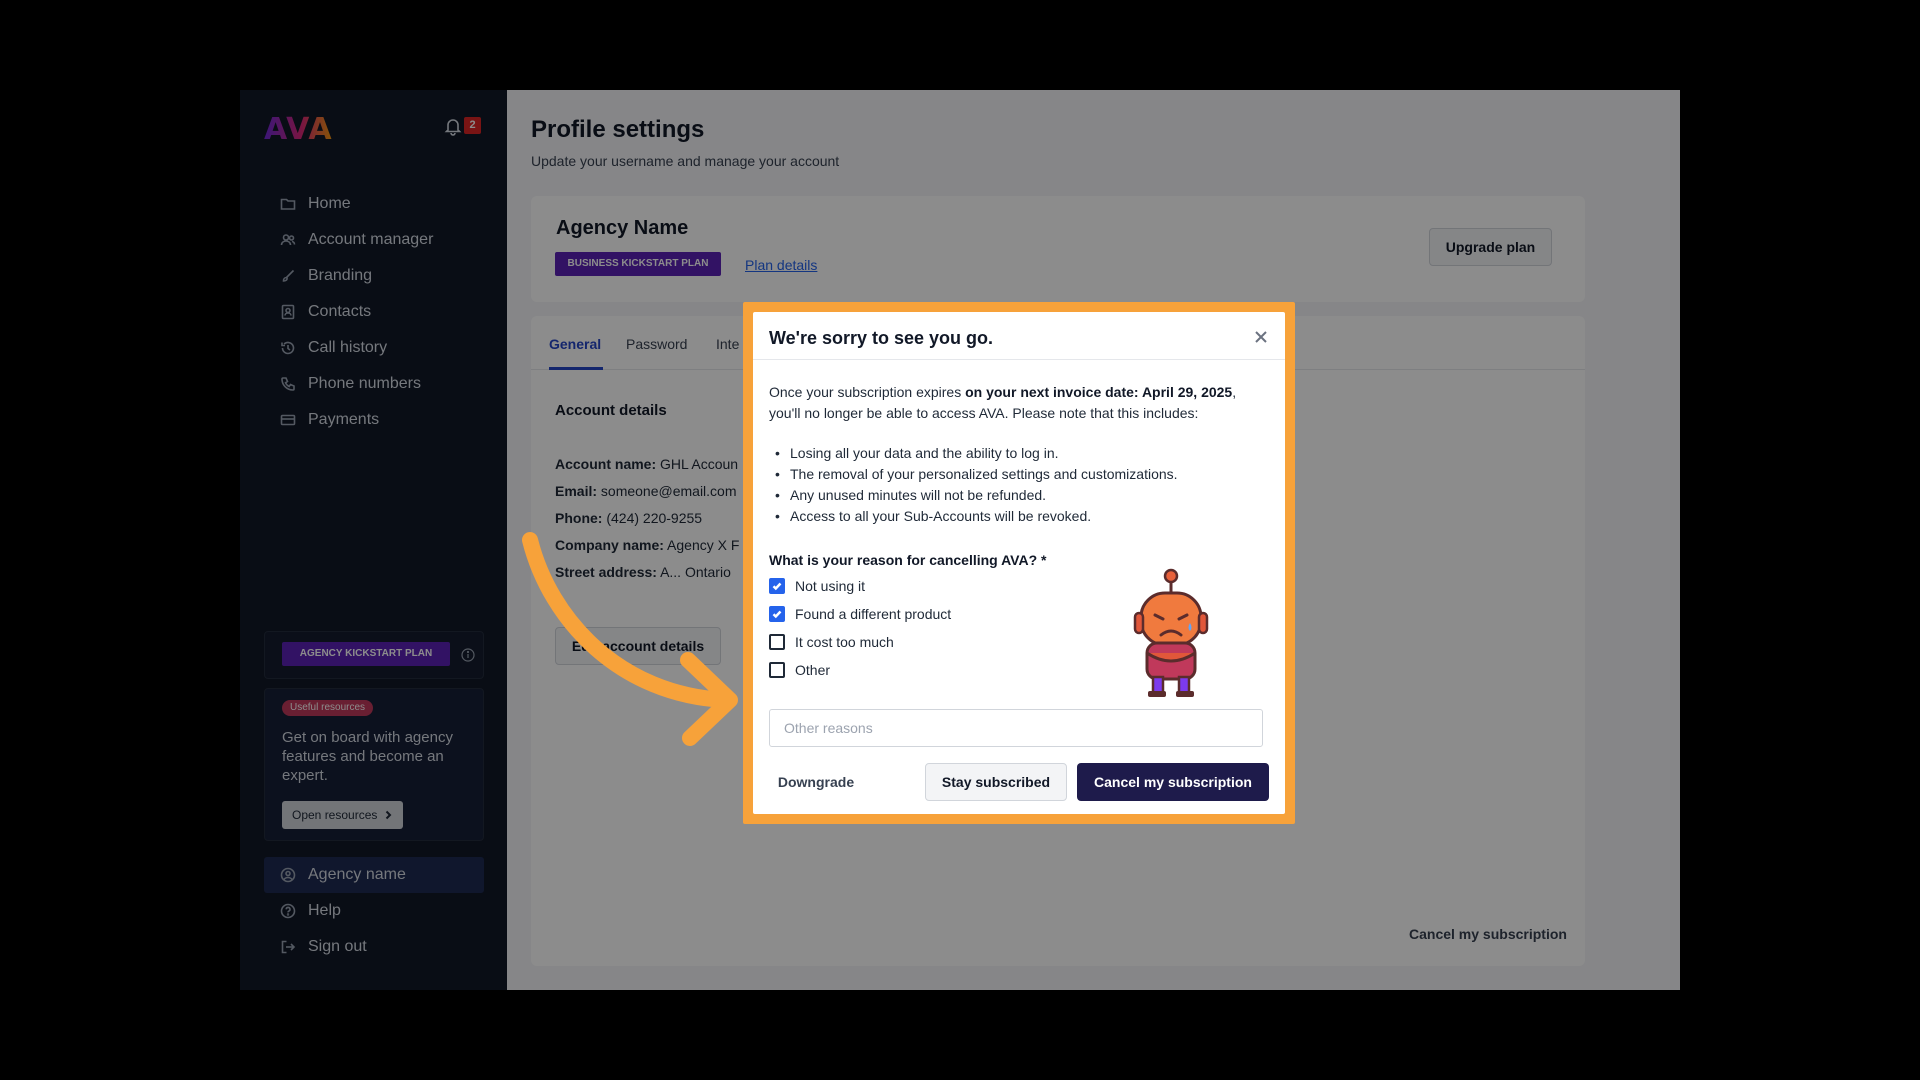  I want to click on other-reasons-input, so click(1016, 728).